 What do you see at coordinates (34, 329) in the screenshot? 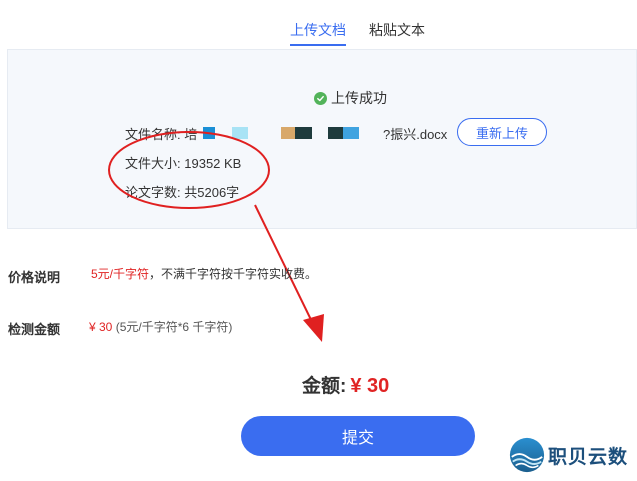
I see `amount-label: 检测金额` at bounding box center [34, 329].